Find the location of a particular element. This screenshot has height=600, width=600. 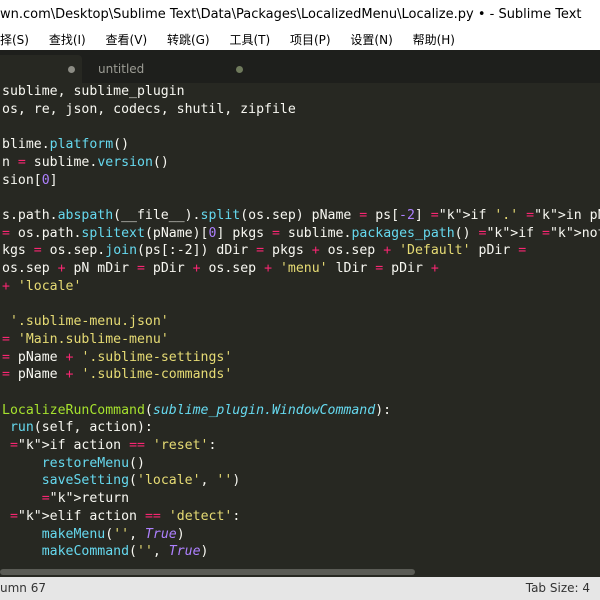

menu-item-find: 查找(I) is located at coordinates (67, 40).